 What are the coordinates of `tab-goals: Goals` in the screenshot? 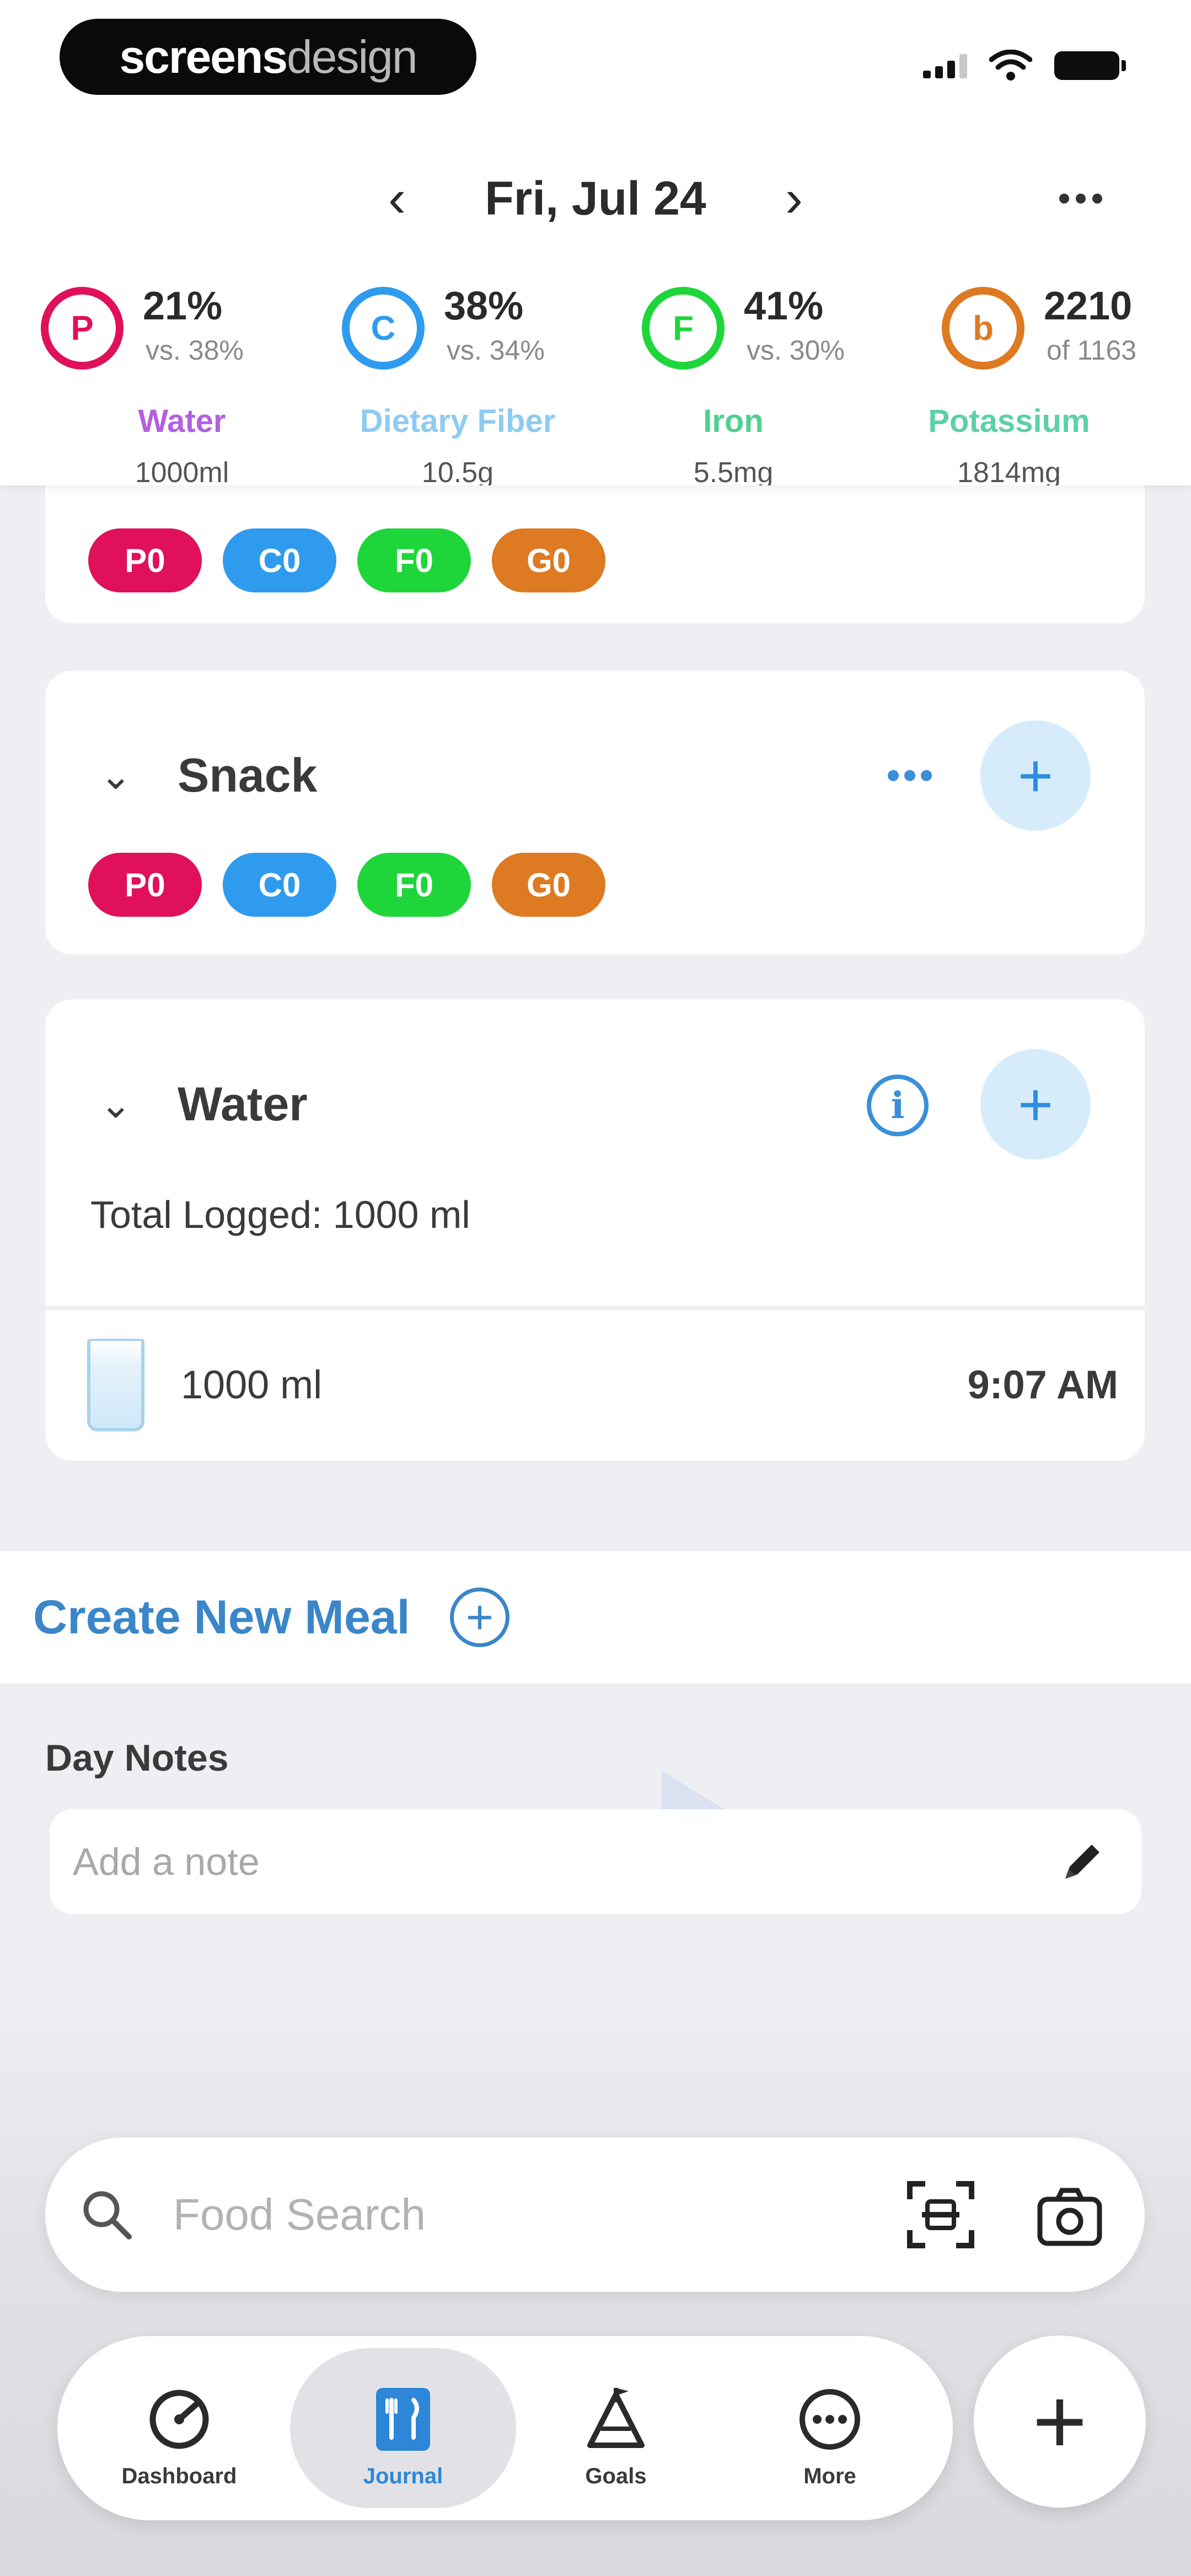 It's located at (616, 2428).